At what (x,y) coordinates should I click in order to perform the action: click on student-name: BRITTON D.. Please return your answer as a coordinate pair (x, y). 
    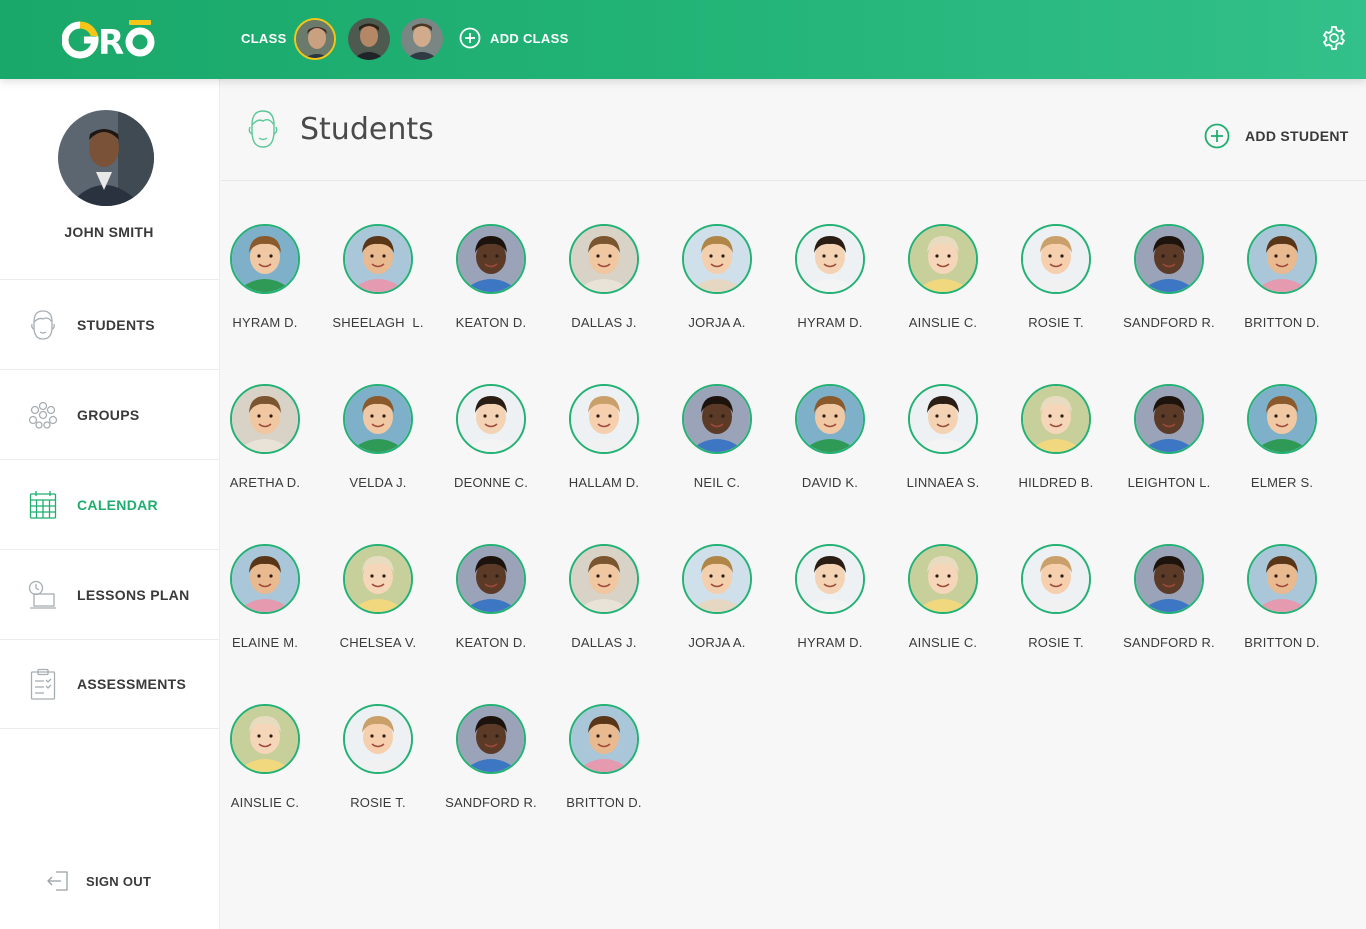
    Looking at the image, I should click on (1282, 322).